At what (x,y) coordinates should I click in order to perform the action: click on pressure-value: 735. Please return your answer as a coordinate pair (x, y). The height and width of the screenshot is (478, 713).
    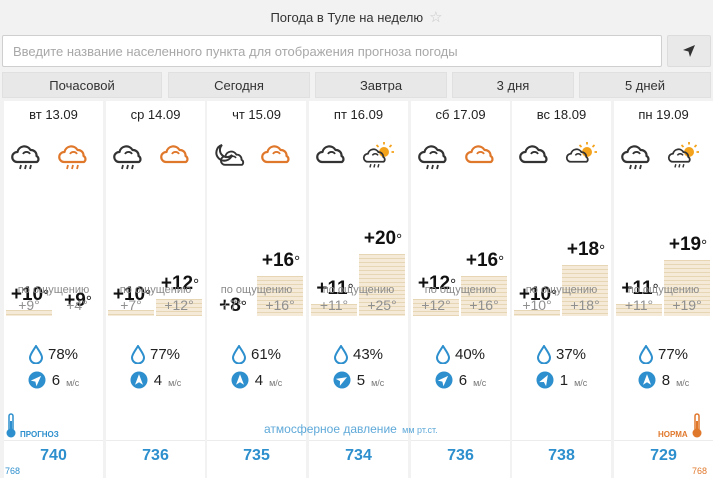
    Looking at the image, I should click on (256, 455).